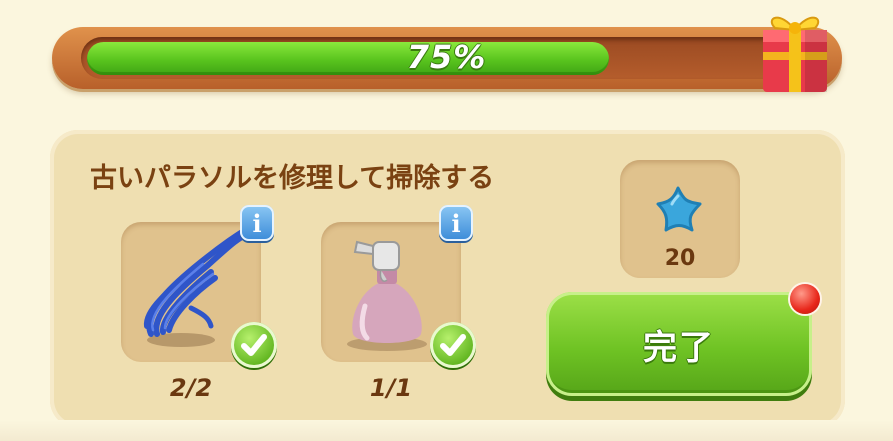 Image resolution: width=893 pixels, height=441 pixels. What do you see at coordinates (191, 388) in the screenshot?
I see `item-count-rope: 2/2` at bounding box center [191, 388].